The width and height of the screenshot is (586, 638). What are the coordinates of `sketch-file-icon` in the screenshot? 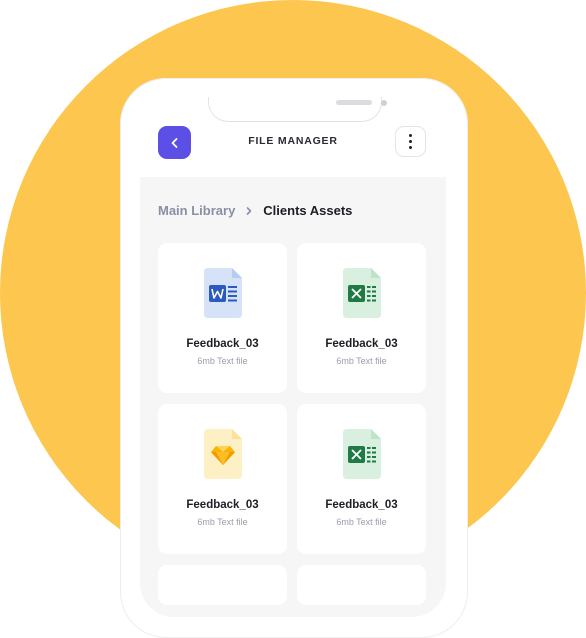 It's located at (223, 454).